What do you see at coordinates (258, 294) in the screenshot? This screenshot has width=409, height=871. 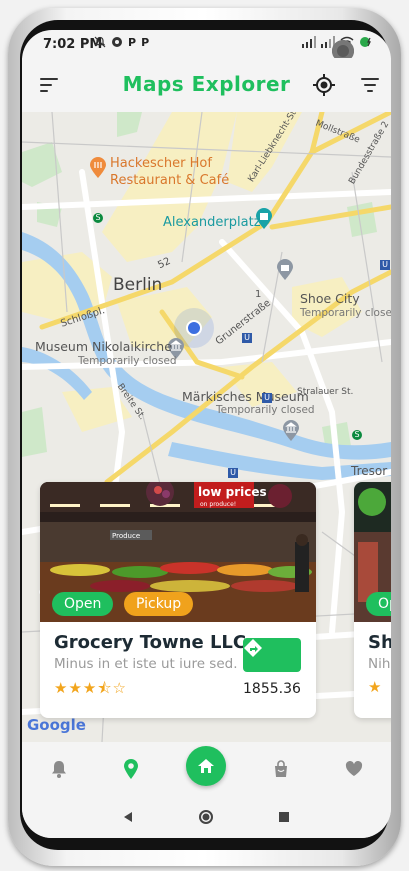 I see `road-number: 1` at bounding box center [258, 294].